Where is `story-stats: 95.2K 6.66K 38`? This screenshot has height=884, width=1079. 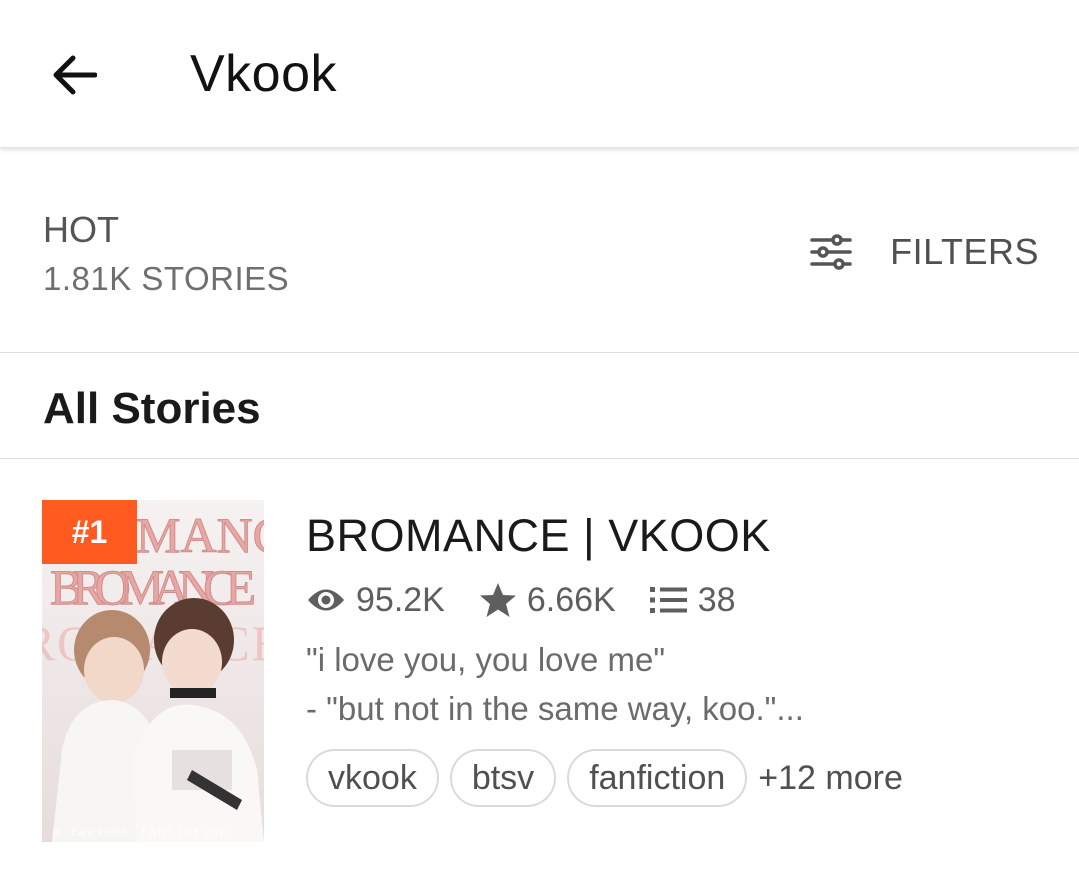 story-stats: 95.2K 6.66K 38 is located at coordinates (538, 600).